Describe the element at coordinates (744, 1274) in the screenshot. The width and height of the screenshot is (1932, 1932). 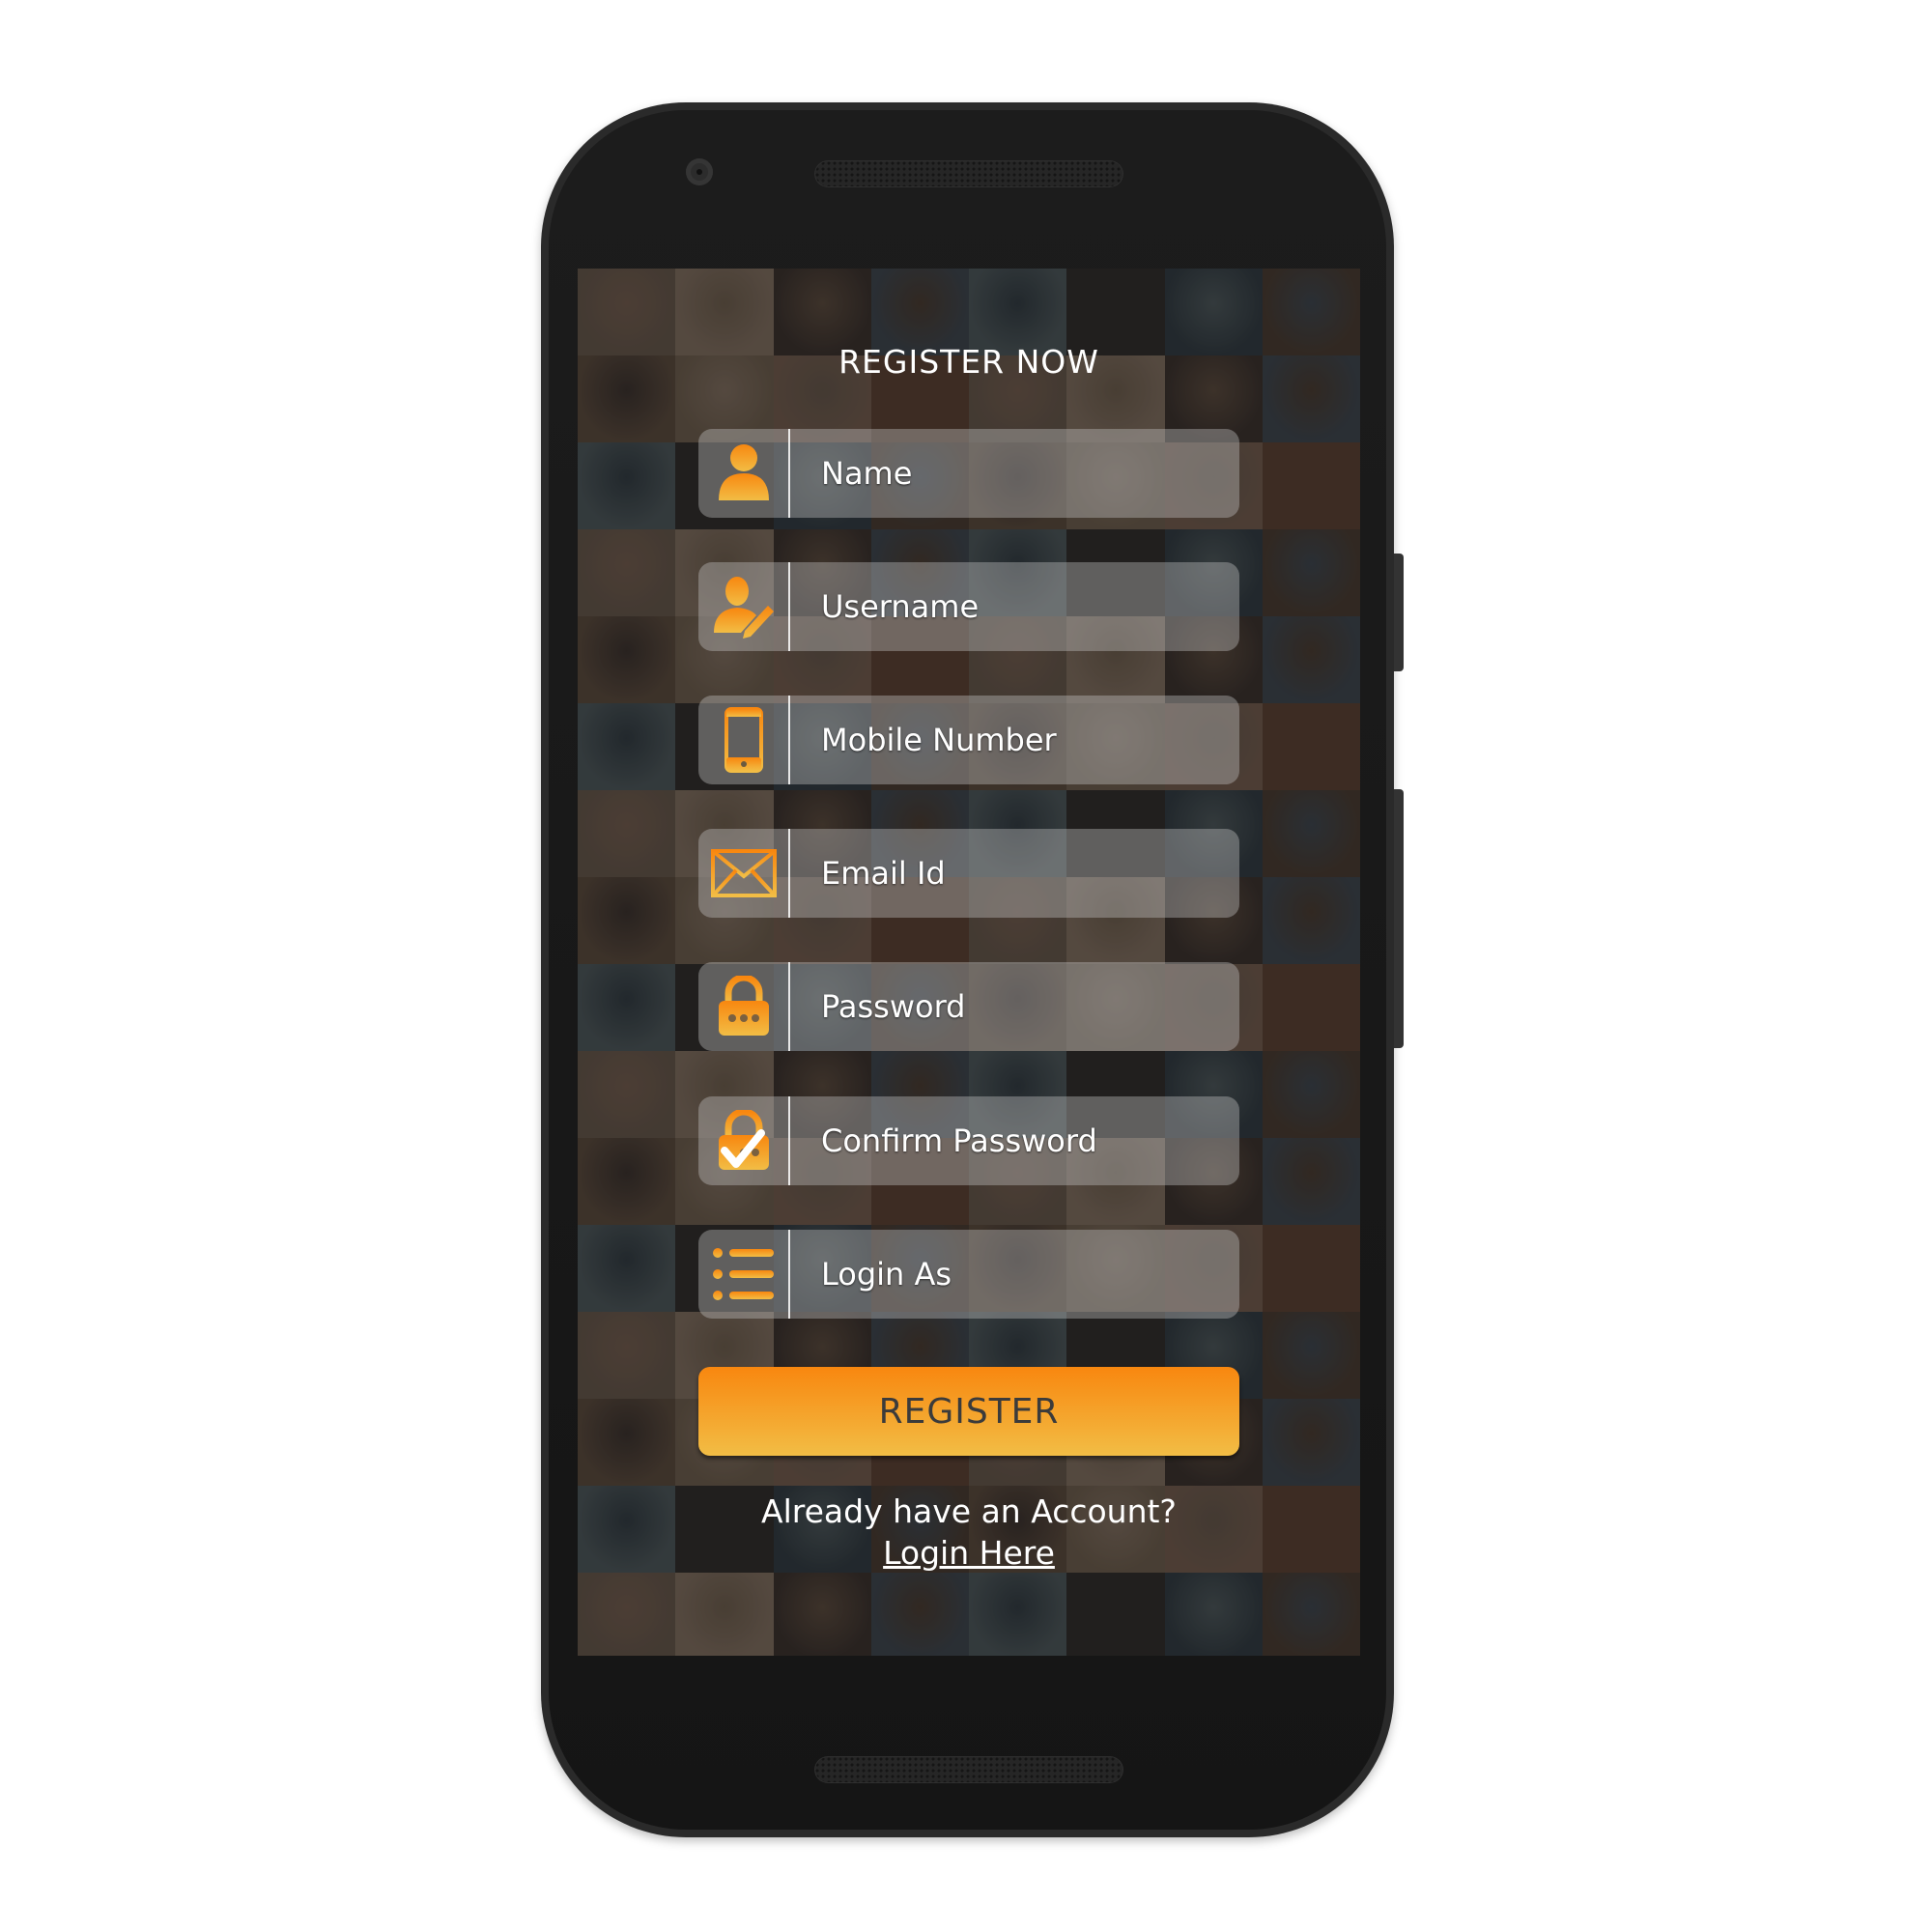
I see `list-icon` at that location.